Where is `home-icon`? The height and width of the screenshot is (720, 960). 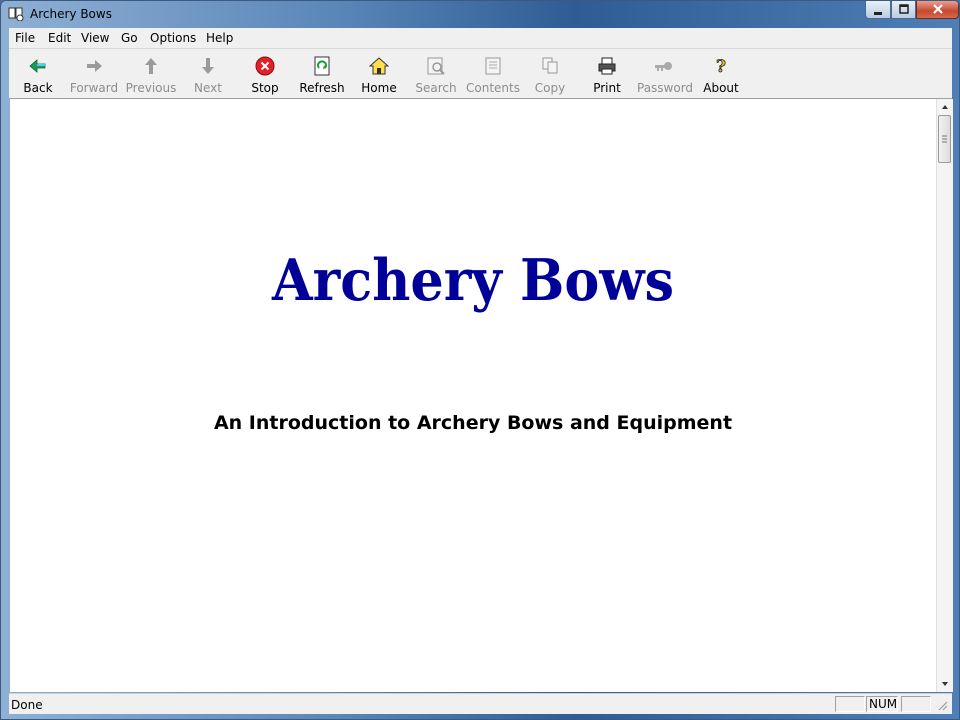 home-icon is located at coordinates (379, 66).